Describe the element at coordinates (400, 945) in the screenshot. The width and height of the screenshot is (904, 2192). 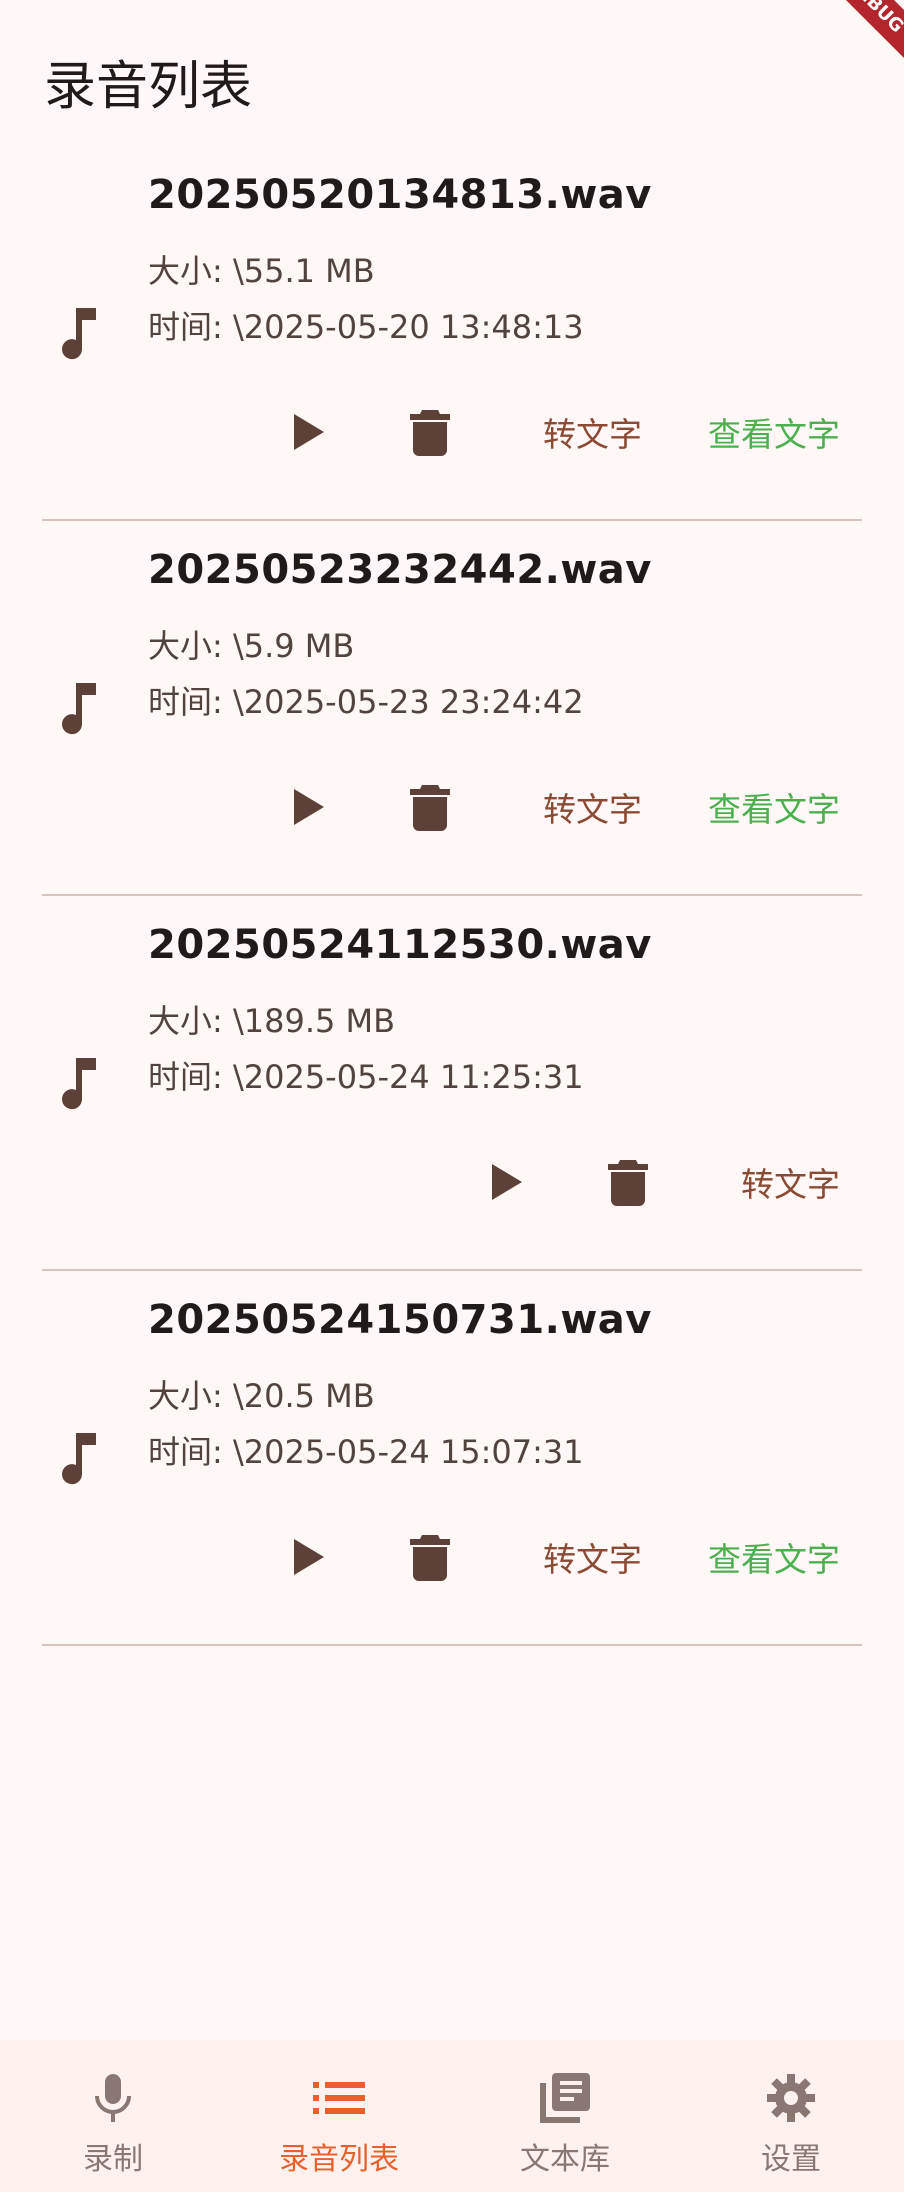
I see `recording-file-name: 20250524112530.wav` at that location.